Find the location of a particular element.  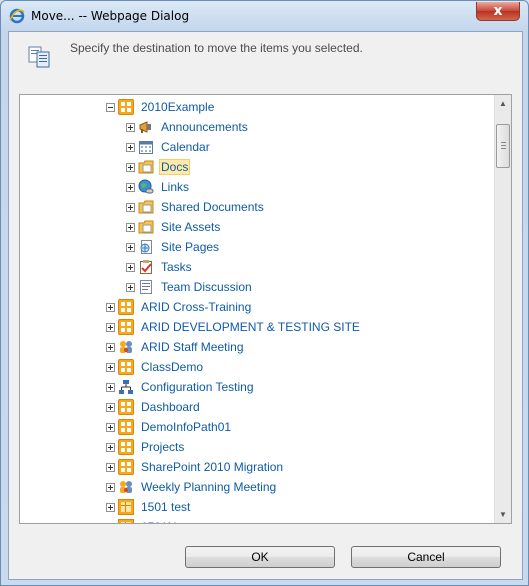

tasks-icon is located at coordinates (146, 267).